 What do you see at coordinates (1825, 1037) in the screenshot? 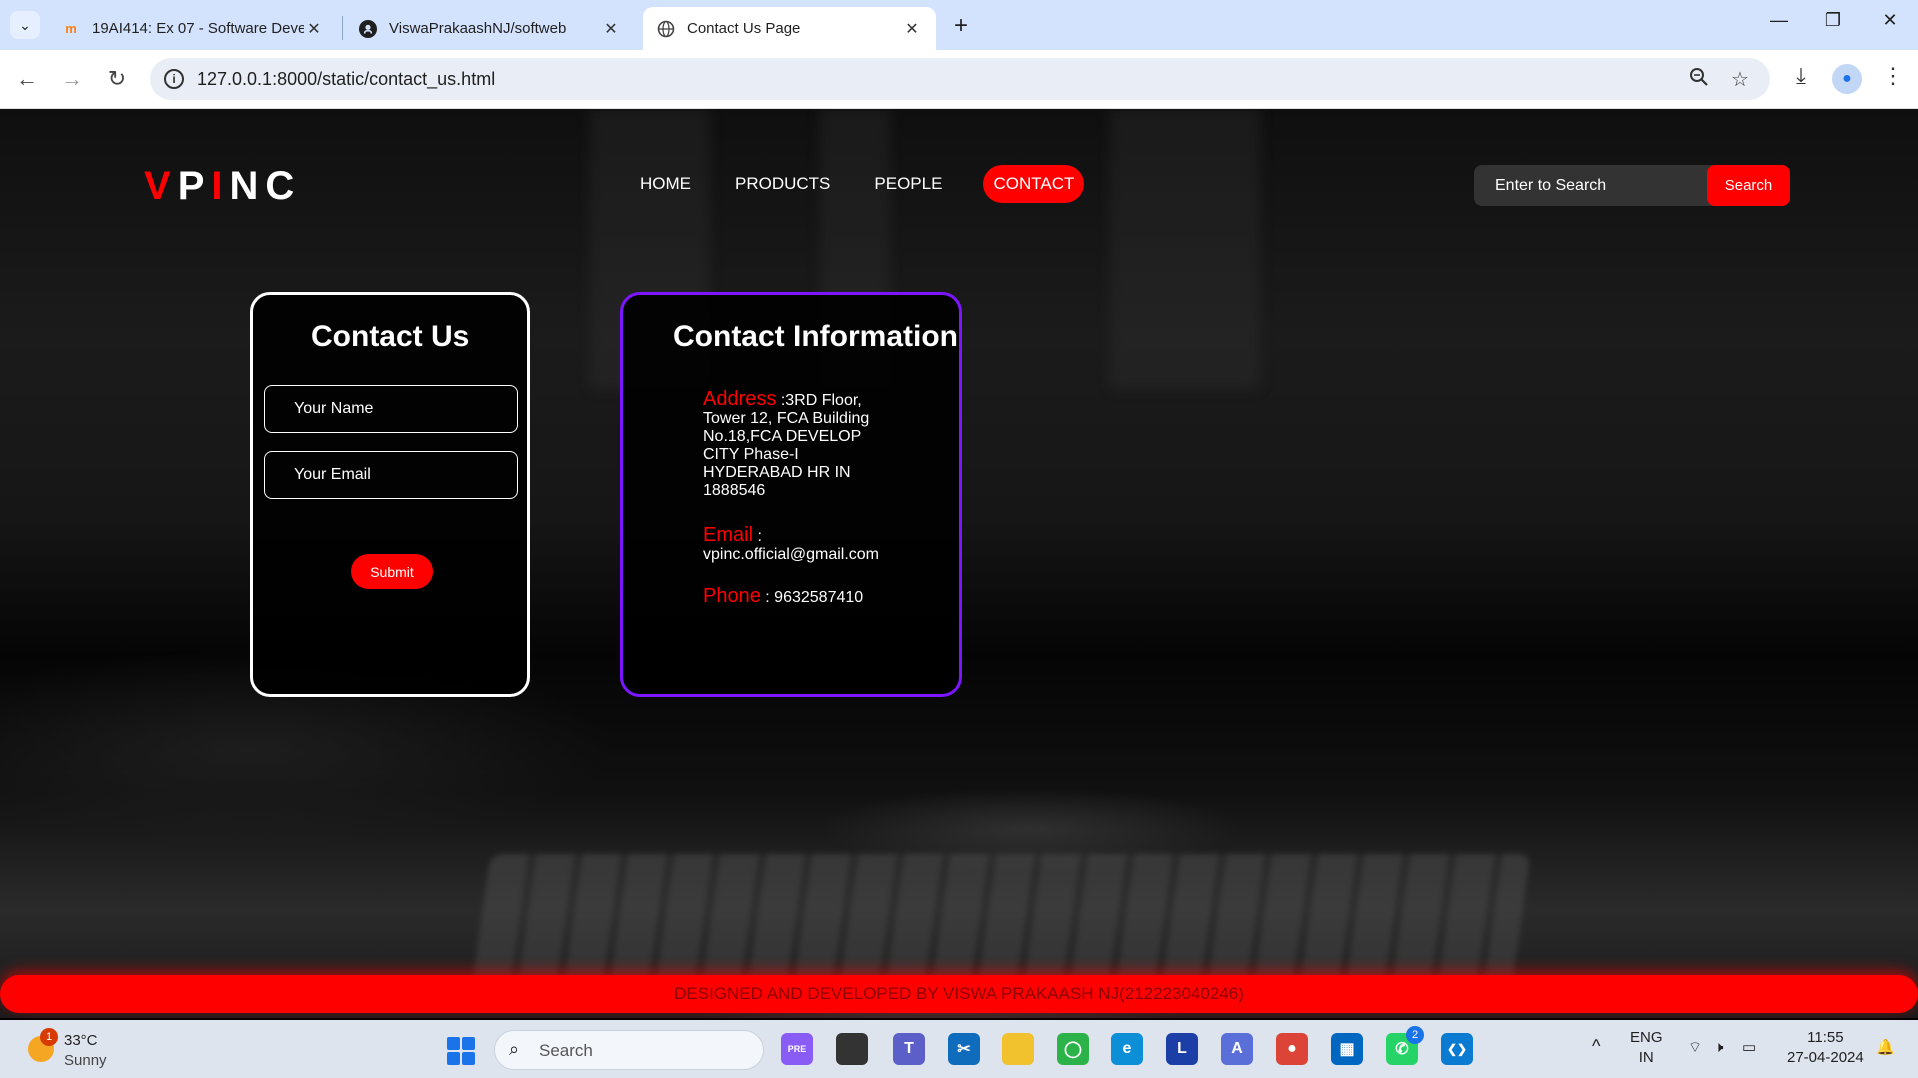
I see `clock-time: 11:55` at bounding box center [1825, 1037].